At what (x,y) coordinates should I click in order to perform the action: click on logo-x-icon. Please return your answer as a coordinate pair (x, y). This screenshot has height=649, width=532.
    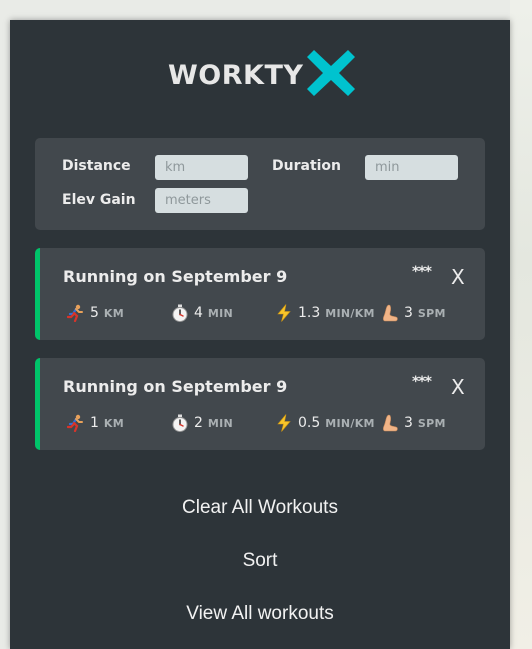
    Looking at the image, I should click on (331, 73).